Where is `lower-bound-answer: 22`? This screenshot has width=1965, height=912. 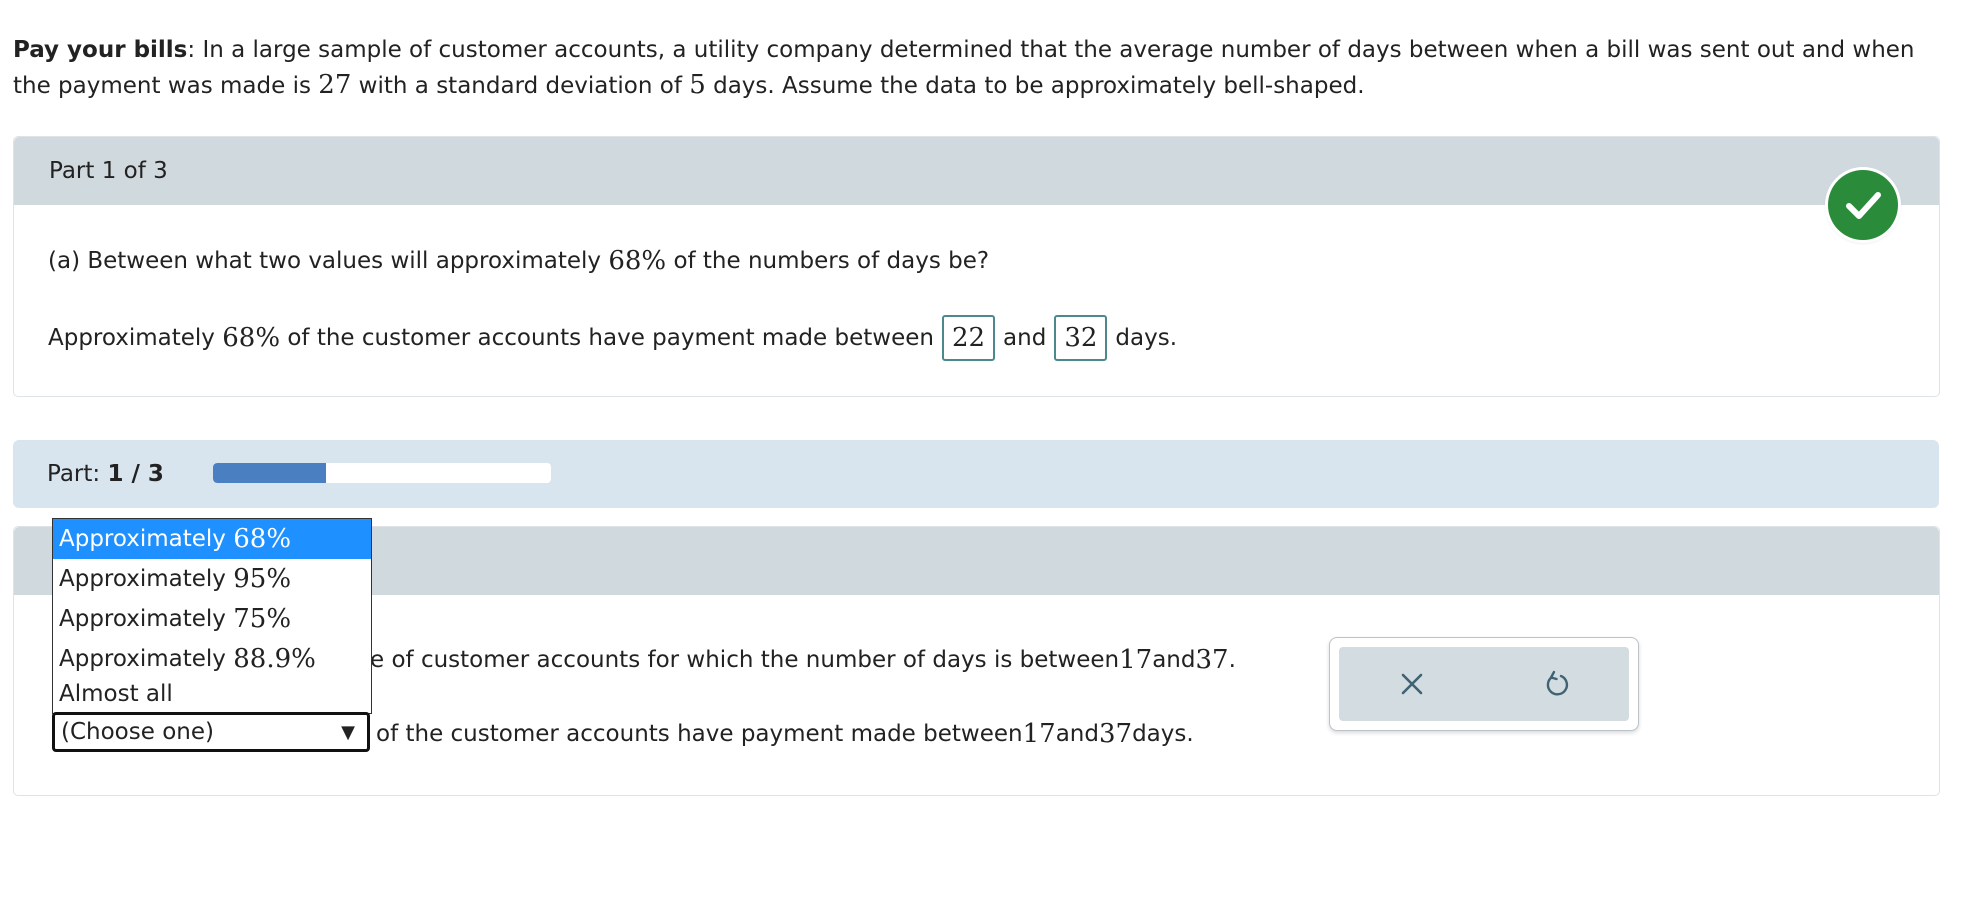
lower-bound-answer: 22 is located at coordinates (968, 338).